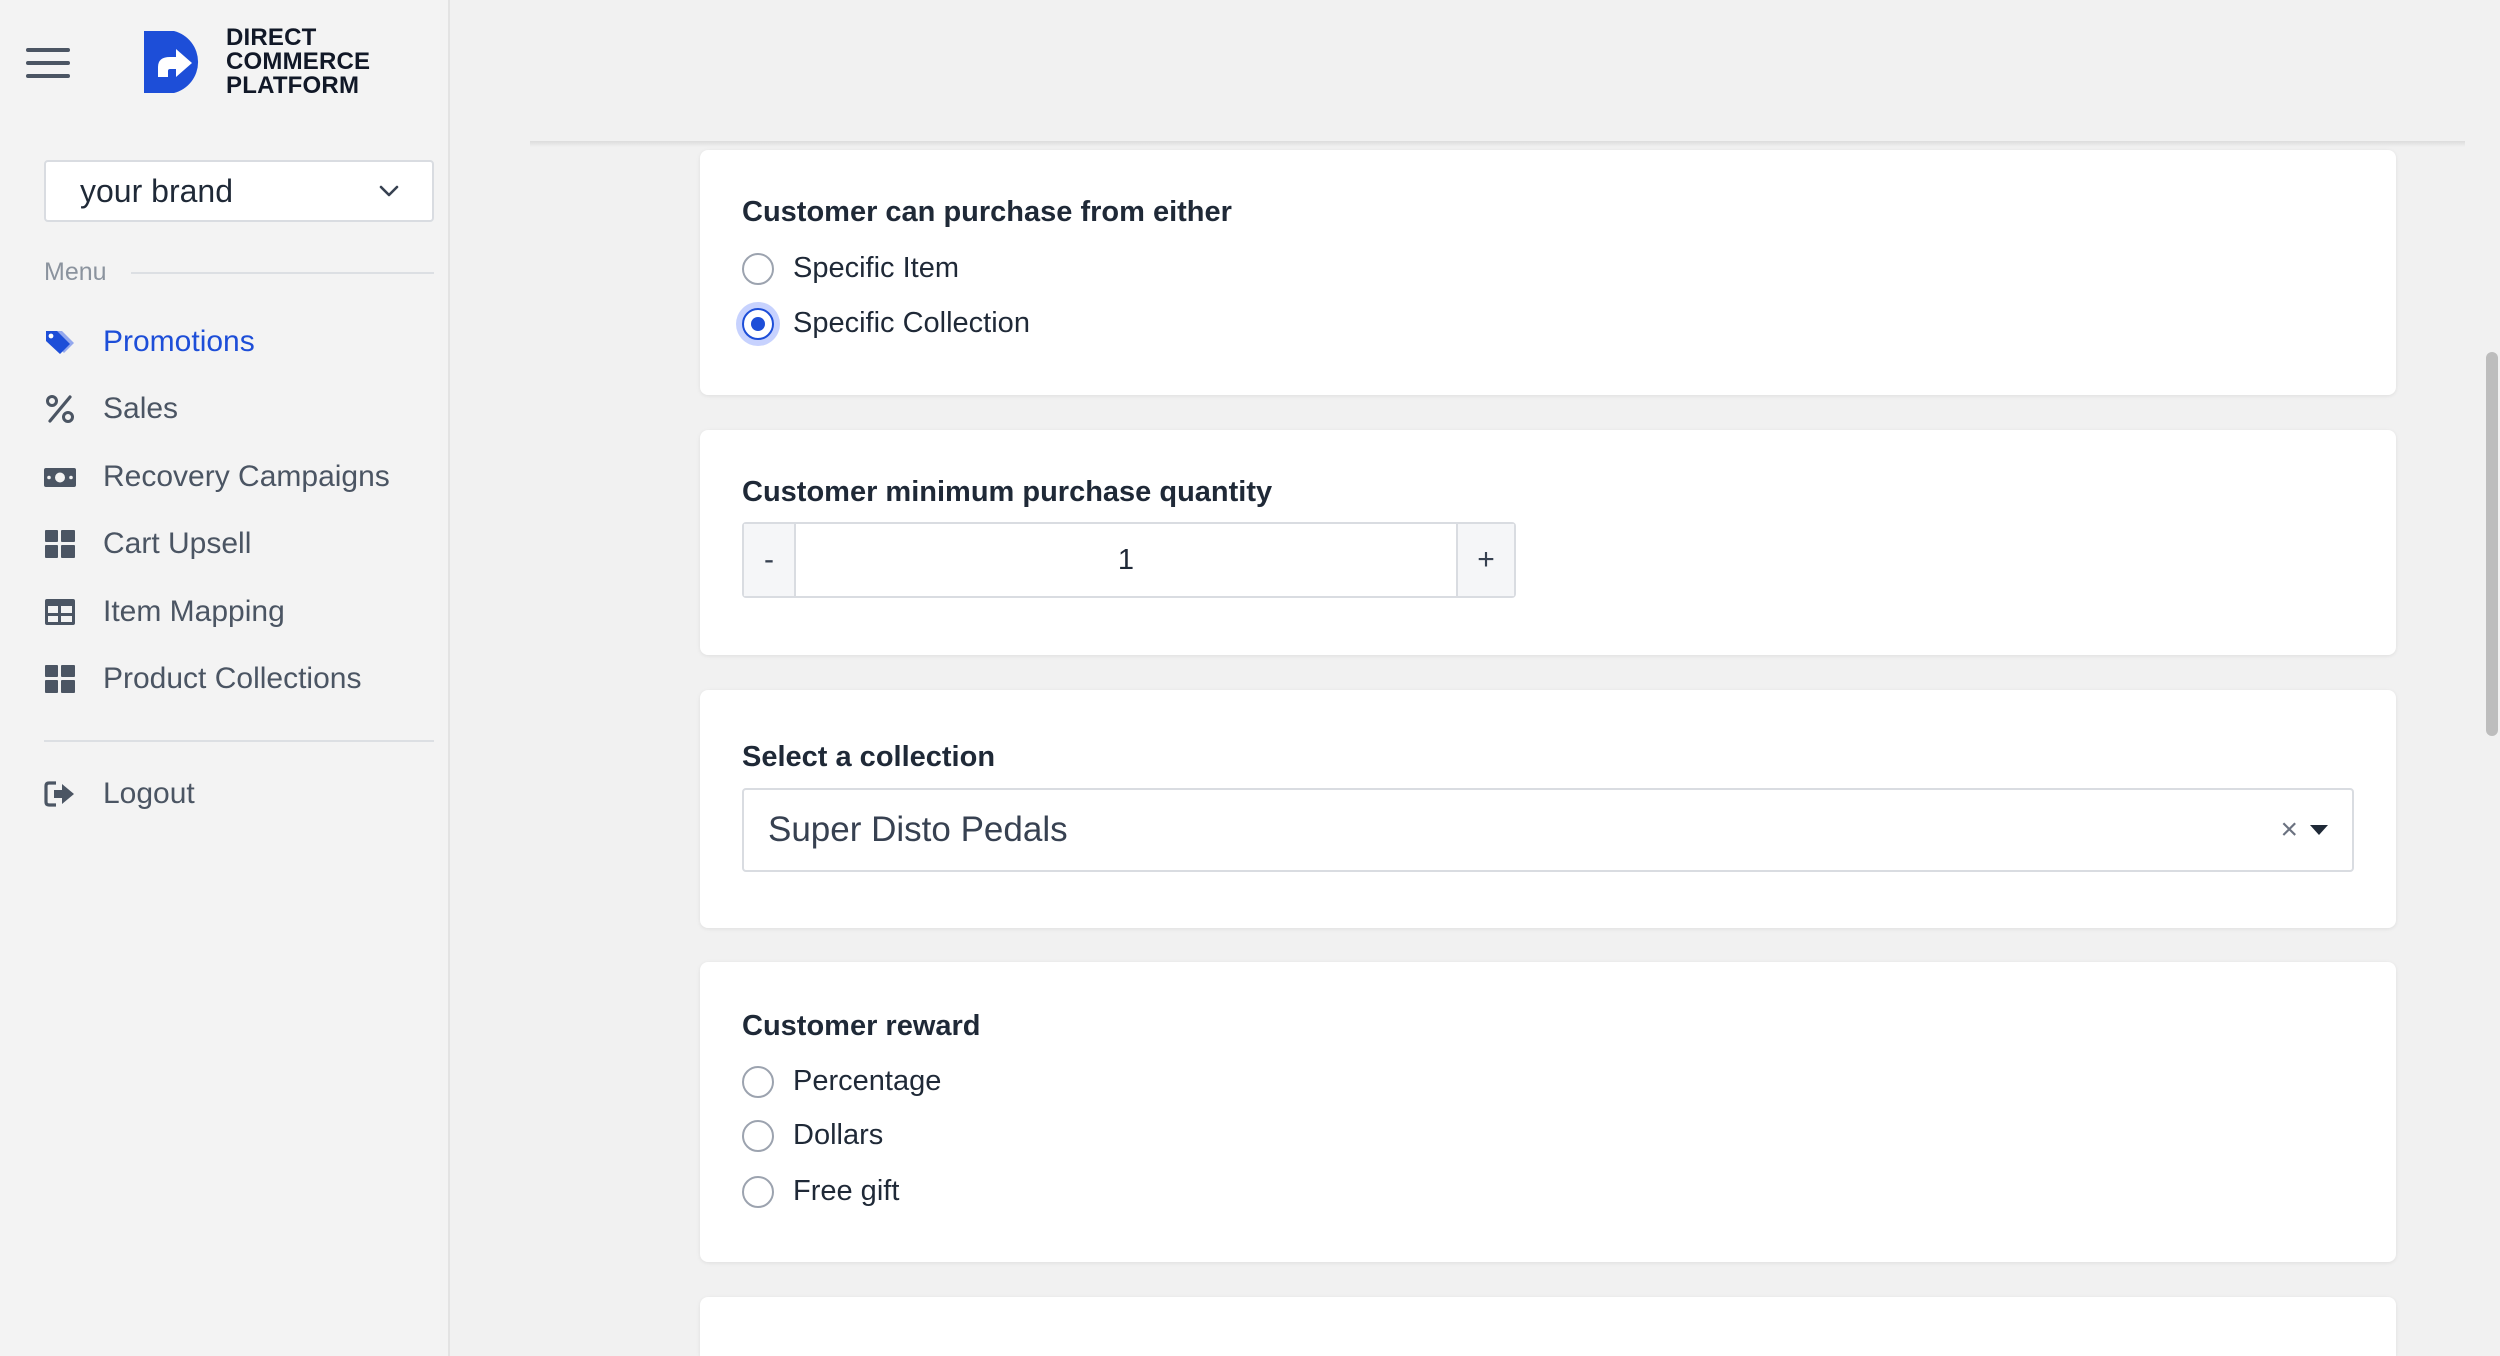 Image resolution: width=2500 pixels, height=1356 pixels. I want to click on collection-select-value: Super Disto Pedals, so click(918, 829).